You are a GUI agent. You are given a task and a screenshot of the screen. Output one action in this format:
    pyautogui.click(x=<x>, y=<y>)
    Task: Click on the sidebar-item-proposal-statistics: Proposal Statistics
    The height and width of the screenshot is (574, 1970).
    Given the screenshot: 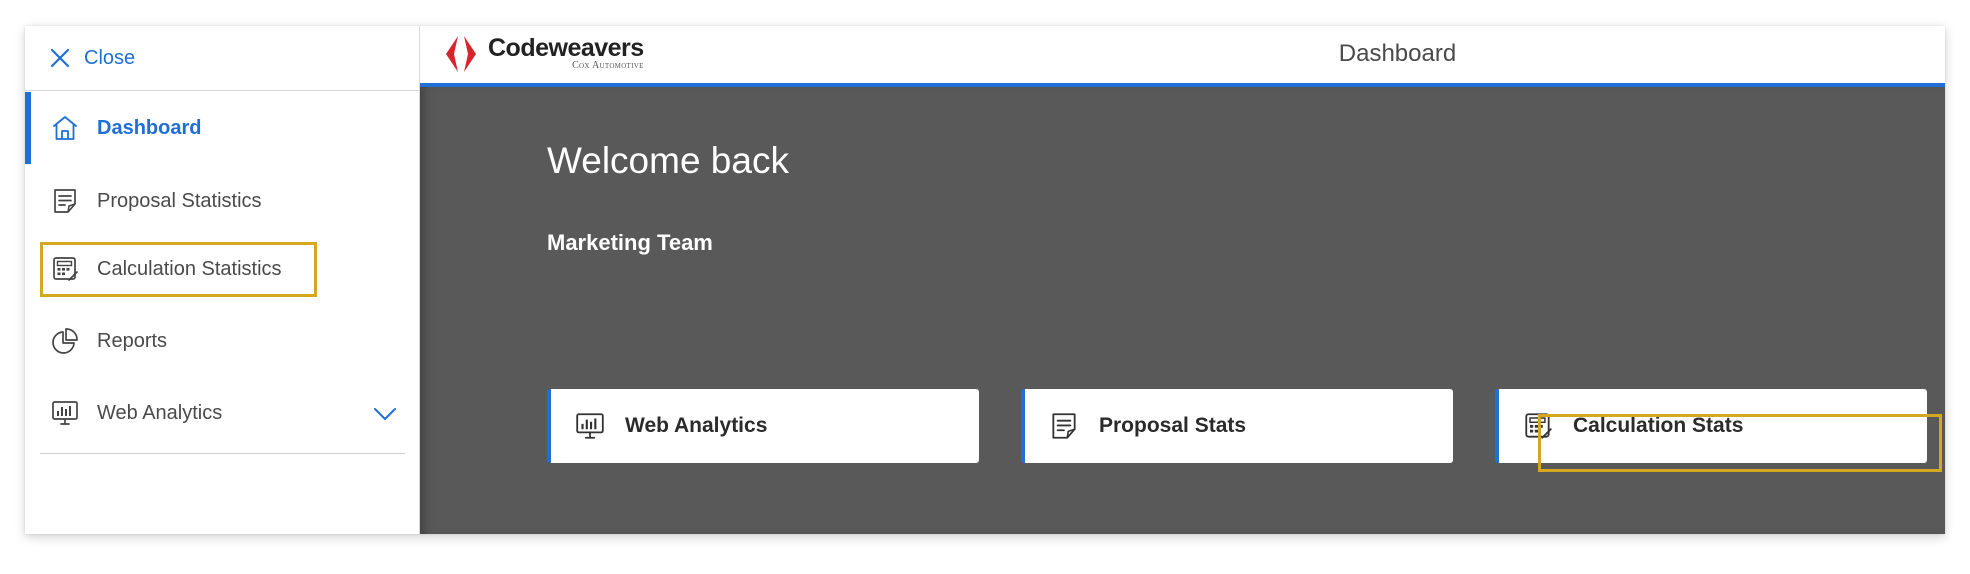 What is the action you would take?
    pyautogui.click(x=222, y=201)
    